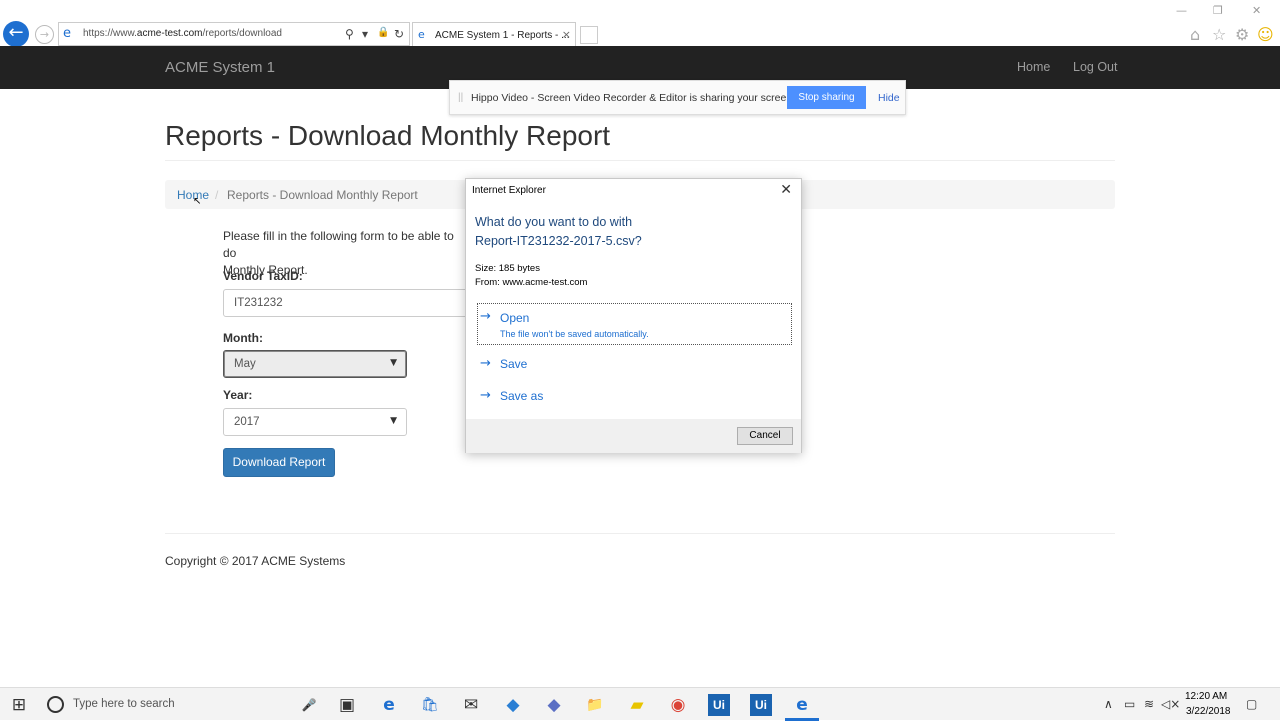 The width and height of the screenshot is (1280, 721). I want to click on download-report-button: Download Report, so click(279, 462).